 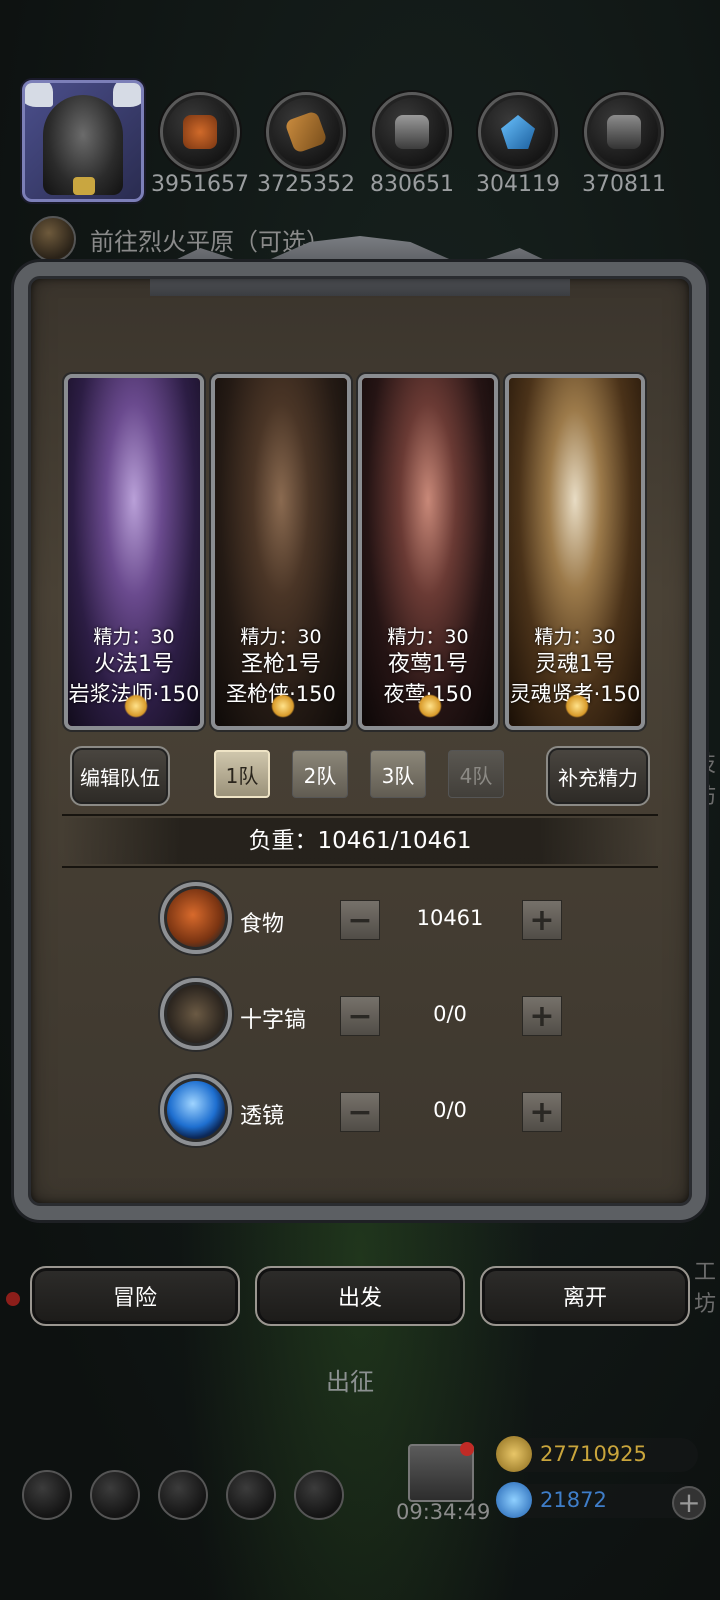 I want to click on iron-count: 830651, so click(x=412, y=184).